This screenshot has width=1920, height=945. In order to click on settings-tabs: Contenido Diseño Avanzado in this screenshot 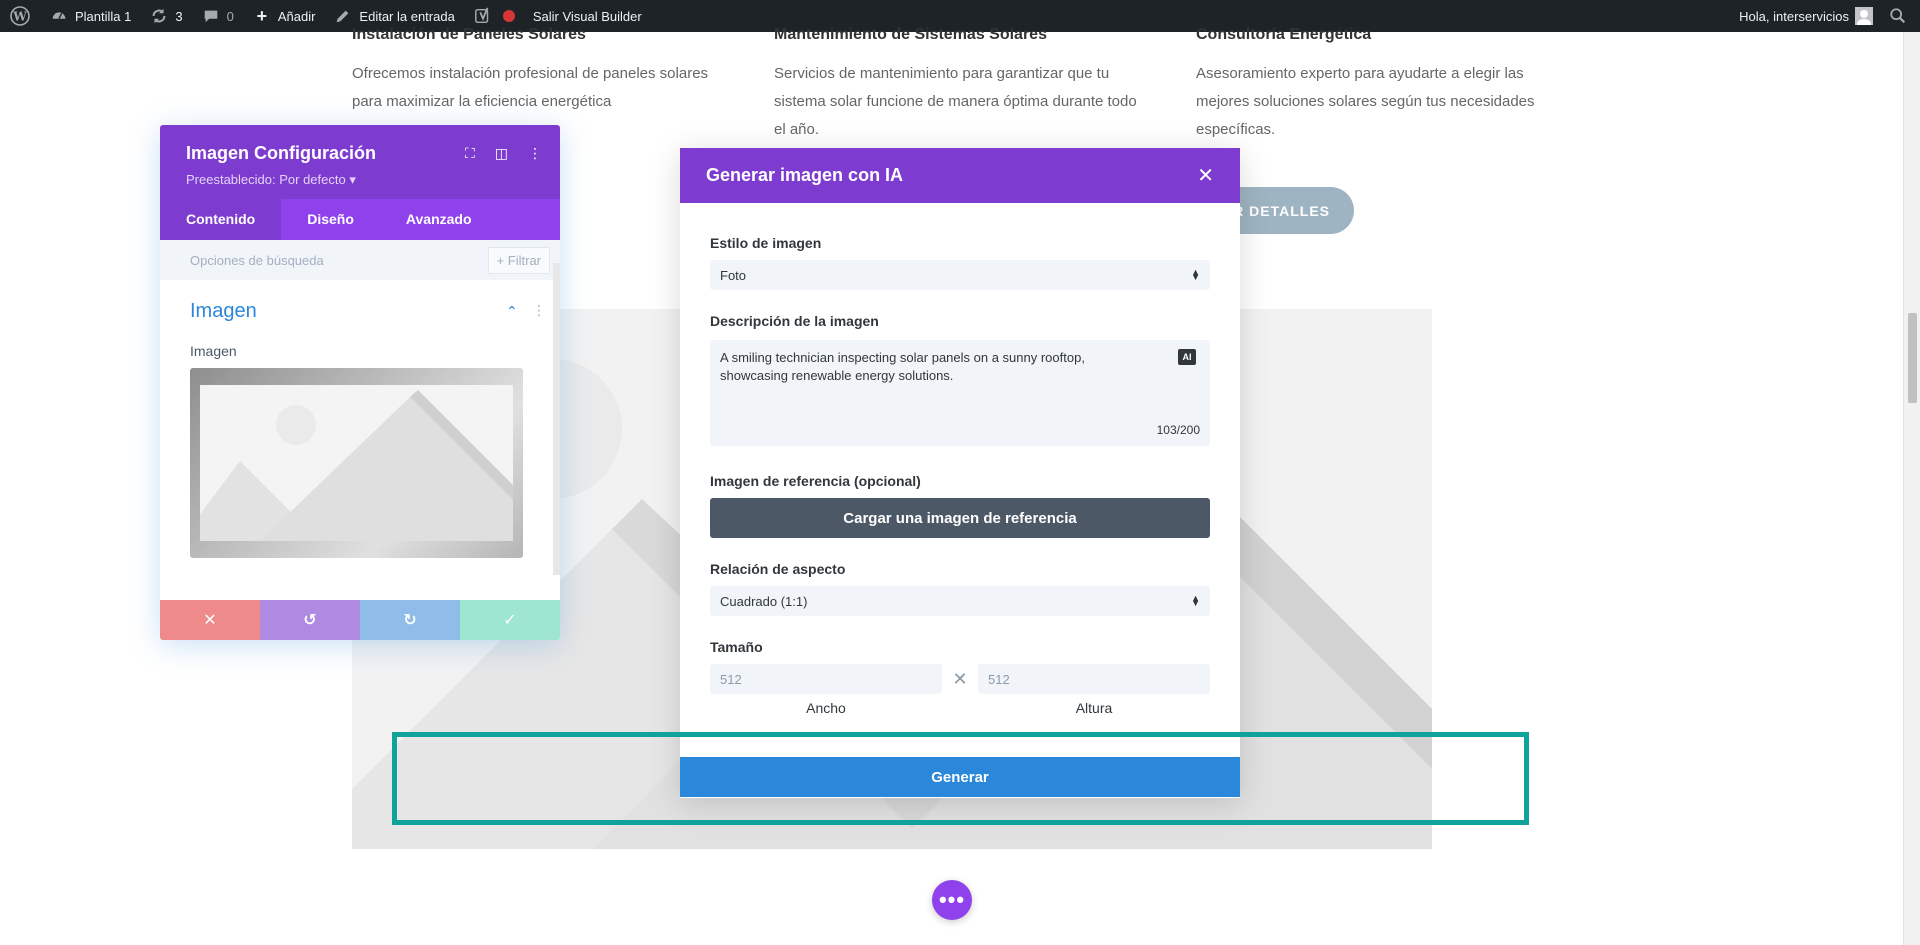, I will do `click(360, 219)`.